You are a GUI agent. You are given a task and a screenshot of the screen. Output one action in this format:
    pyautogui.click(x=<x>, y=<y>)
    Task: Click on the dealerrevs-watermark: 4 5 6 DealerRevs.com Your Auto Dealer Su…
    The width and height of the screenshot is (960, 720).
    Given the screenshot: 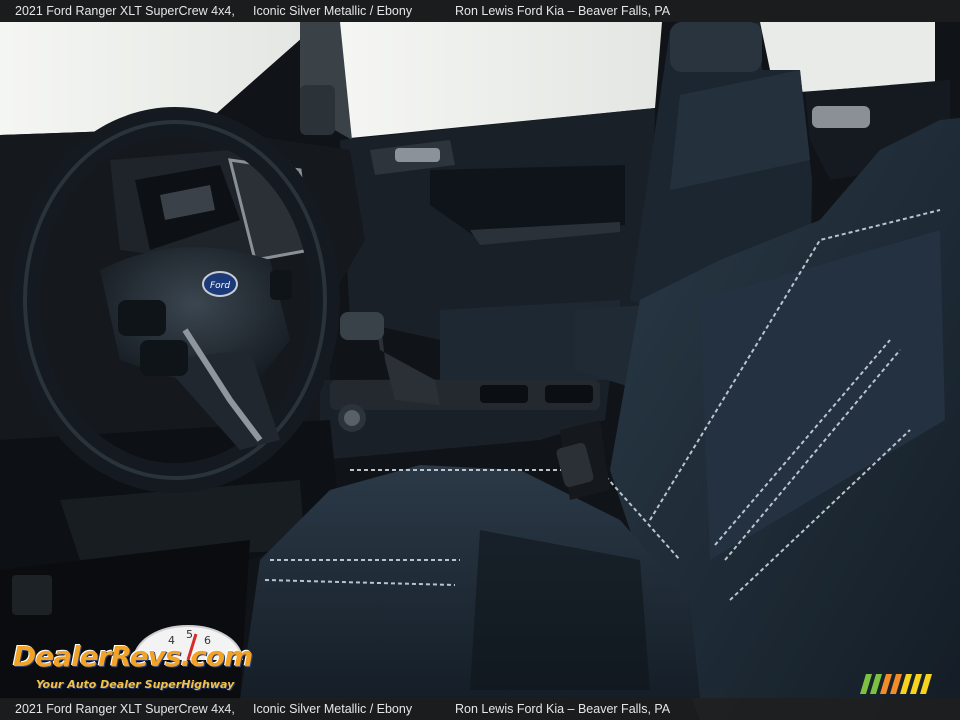 What is the action you would take?
    pyautogui.click(x=140, y=659)
    